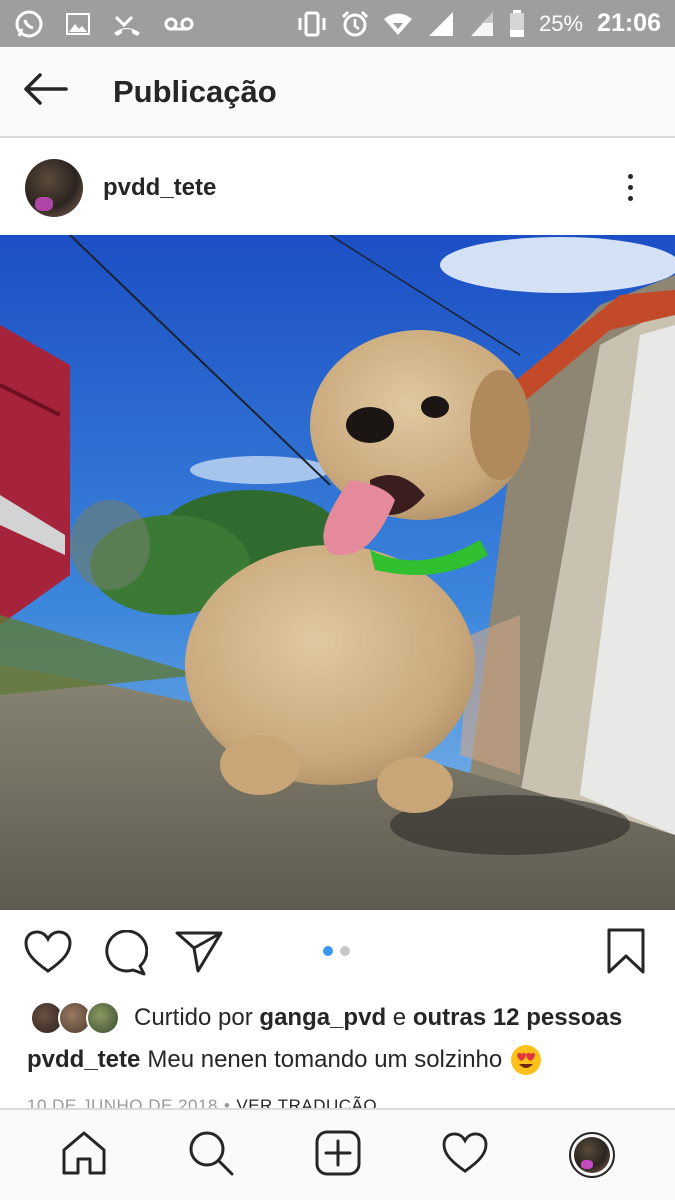 The width and height of the screenshot is (675, 1200). What do you see at coordinates (103, 1018) in the screenshot?
I see `liker-avatar` at bounding box center [103, 1018].